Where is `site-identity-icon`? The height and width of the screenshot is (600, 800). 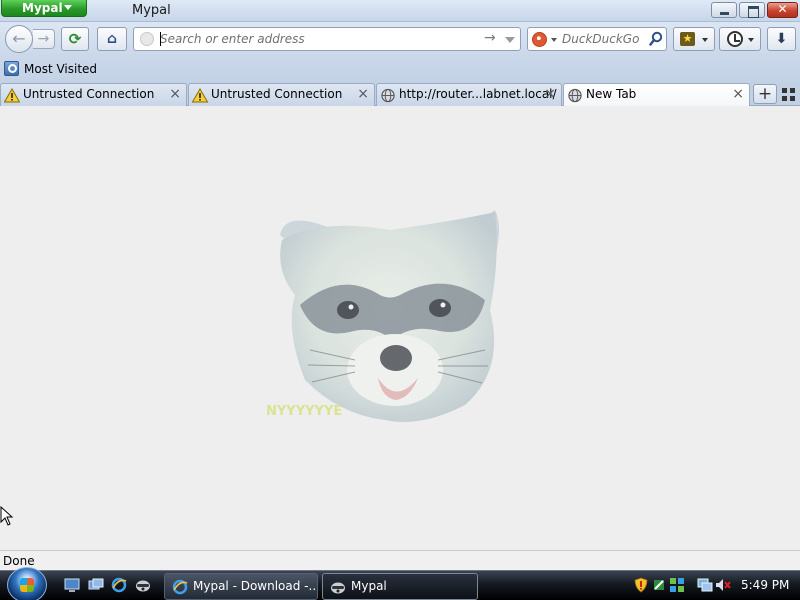
site-identity-icon is located at coordinates (147, 39).